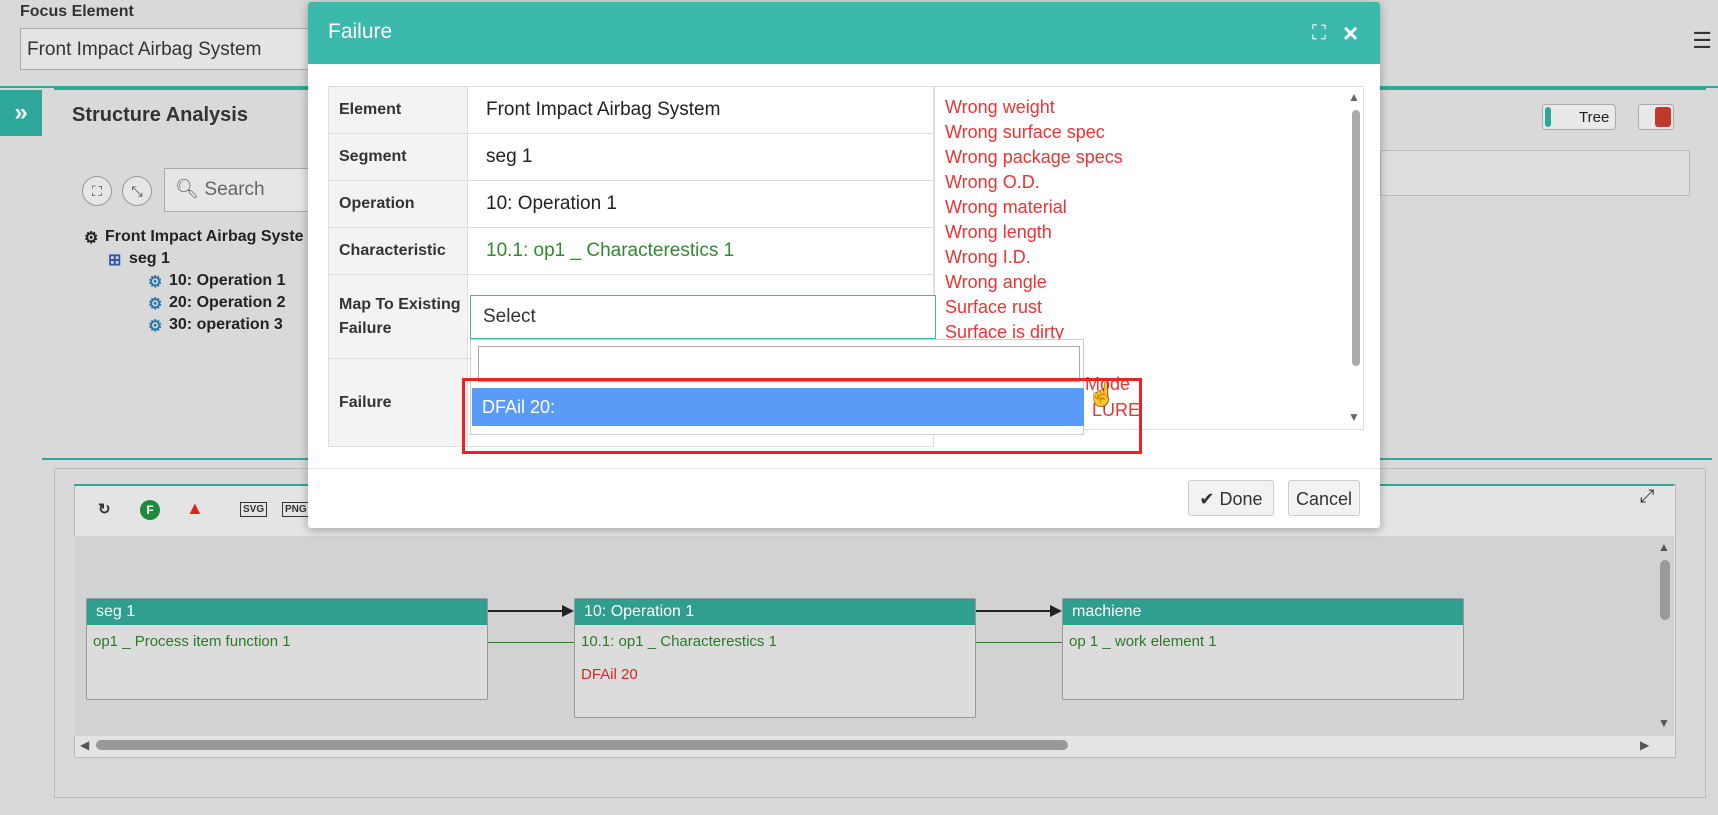 The width and height of the screenshot is (1718, 815). Describe the element at coordinates (1149, 207) in the screenshot. I see `list-item: Wrong material` at that location.